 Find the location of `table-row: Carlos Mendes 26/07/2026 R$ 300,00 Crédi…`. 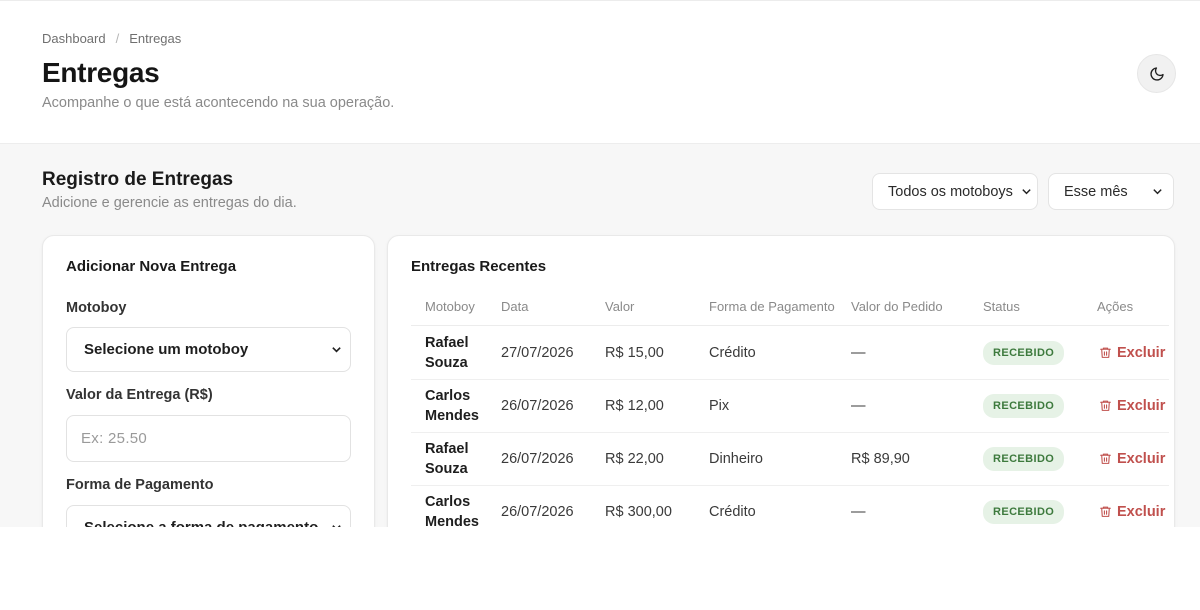

table-row: Carlos Mendes 26/07/2026 R$ 300,00 Crédi… is located at coordinates (790, 506).